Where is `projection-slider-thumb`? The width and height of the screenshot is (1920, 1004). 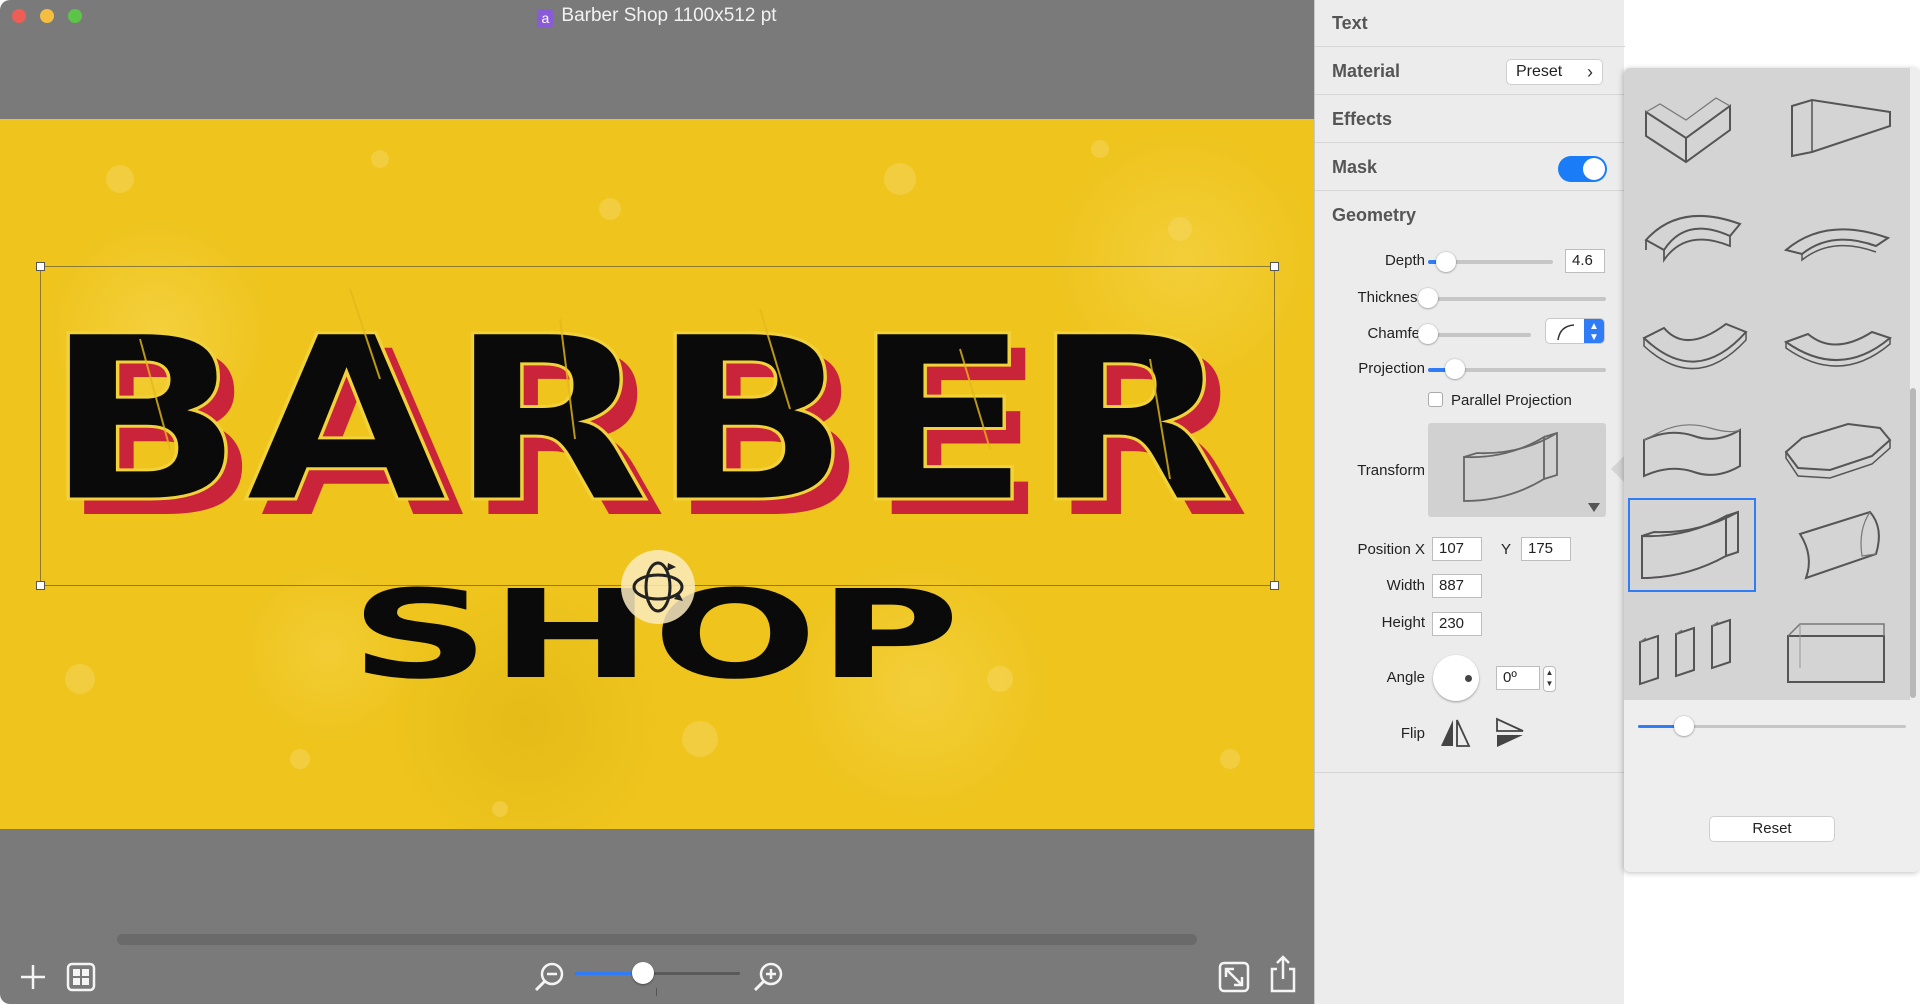 projection-slider-thumb is located at coordinates (1454, 369).